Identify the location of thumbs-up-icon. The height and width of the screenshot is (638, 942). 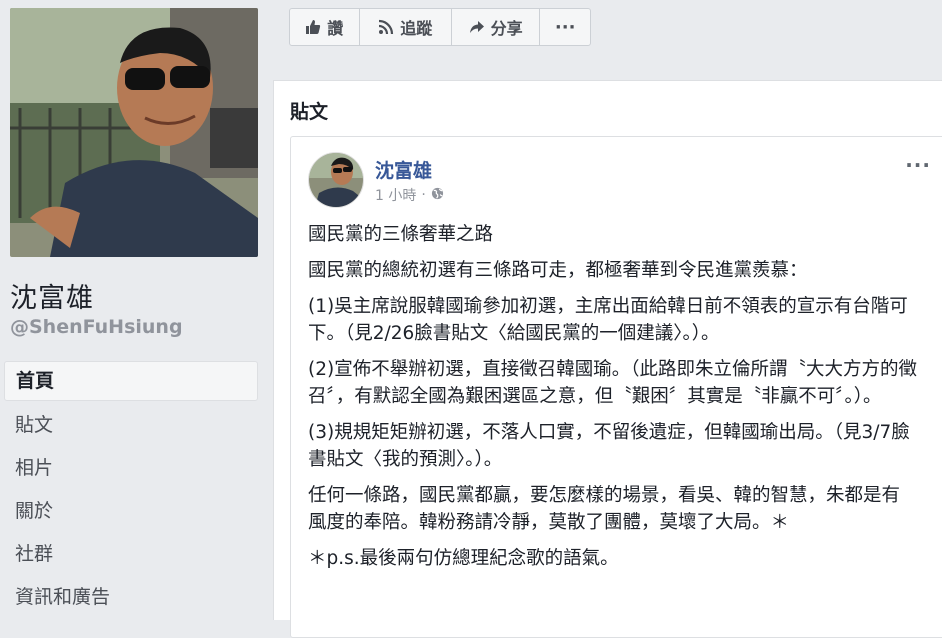
(313, 27).